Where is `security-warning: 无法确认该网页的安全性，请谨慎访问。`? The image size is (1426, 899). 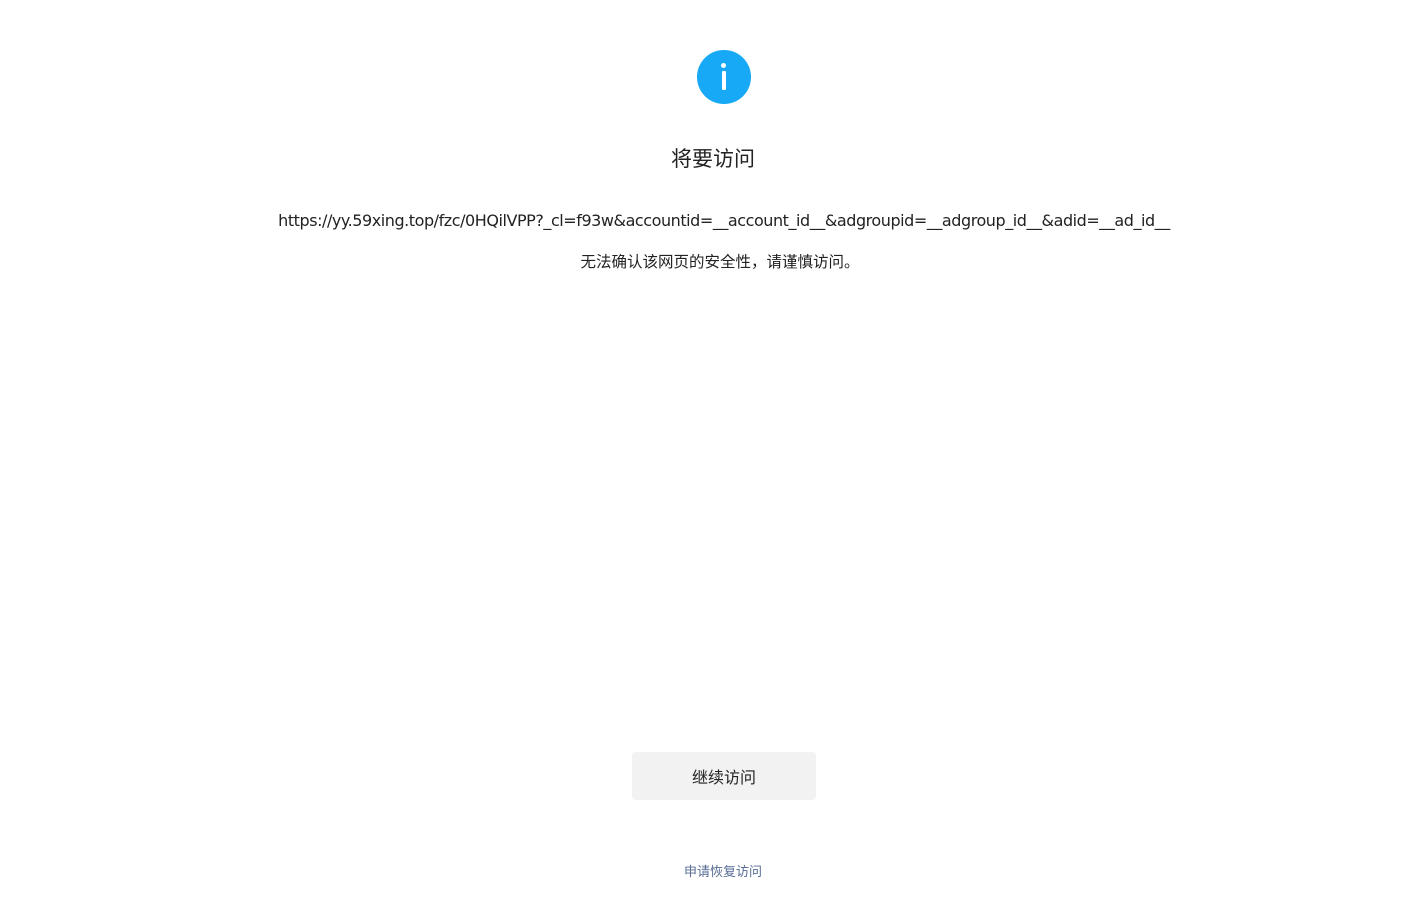
security-warning: 无法确认该网页的安全性，请谨慎访问。 is located at coordinates (720, 262).